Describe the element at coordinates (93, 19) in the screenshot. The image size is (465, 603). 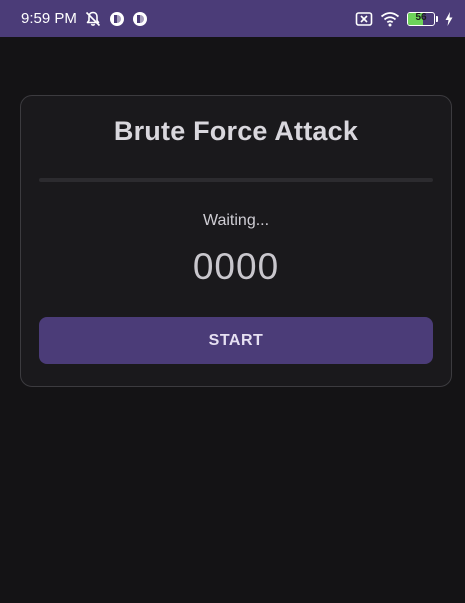
I see `notifications-off-icon` at that location.